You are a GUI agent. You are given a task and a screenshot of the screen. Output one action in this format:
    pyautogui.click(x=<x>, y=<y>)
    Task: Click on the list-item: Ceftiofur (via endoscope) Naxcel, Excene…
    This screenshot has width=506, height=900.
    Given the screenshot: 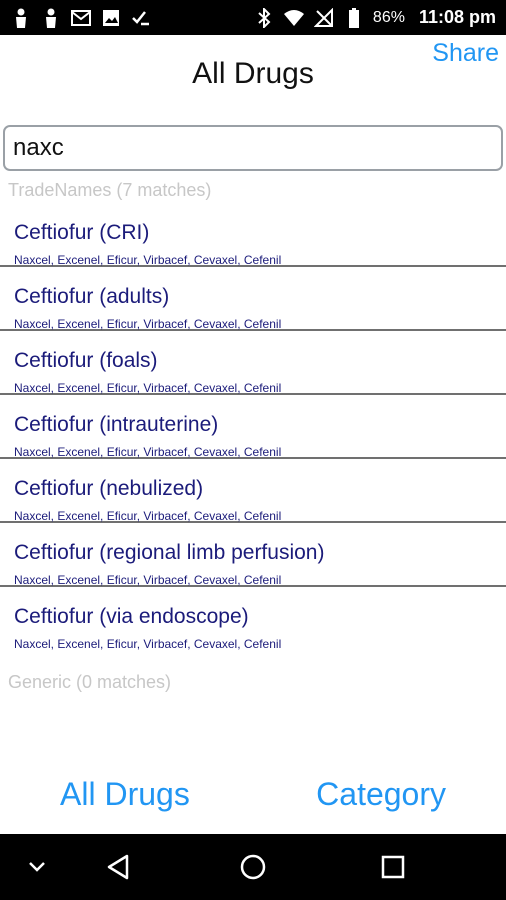 What is the action you would take?
    pyautogui.click(x=253, y=619)
    